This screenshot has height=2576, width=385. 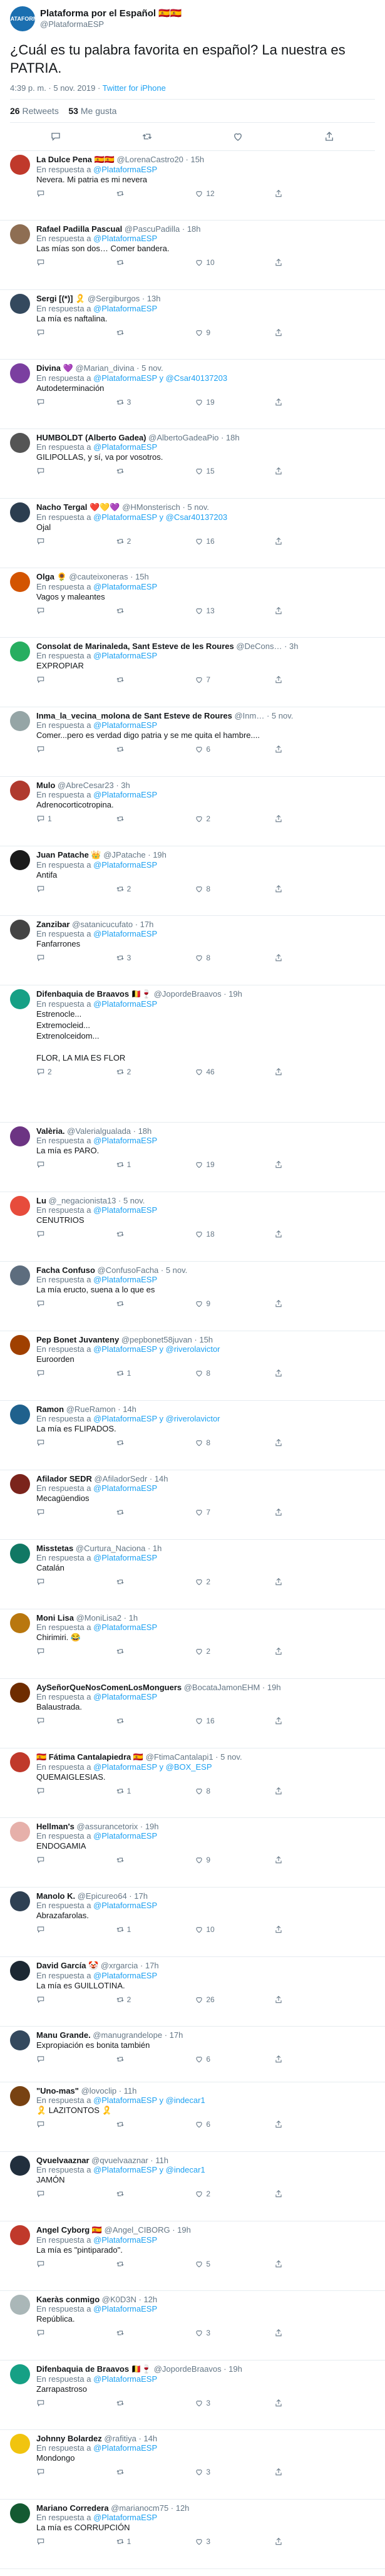 What do you see at coordinates (193, 437) in the screenshot?
I see `reply-author-handle: @AlbertoGadeaPio · 18h` at bounding box center [193, 437].